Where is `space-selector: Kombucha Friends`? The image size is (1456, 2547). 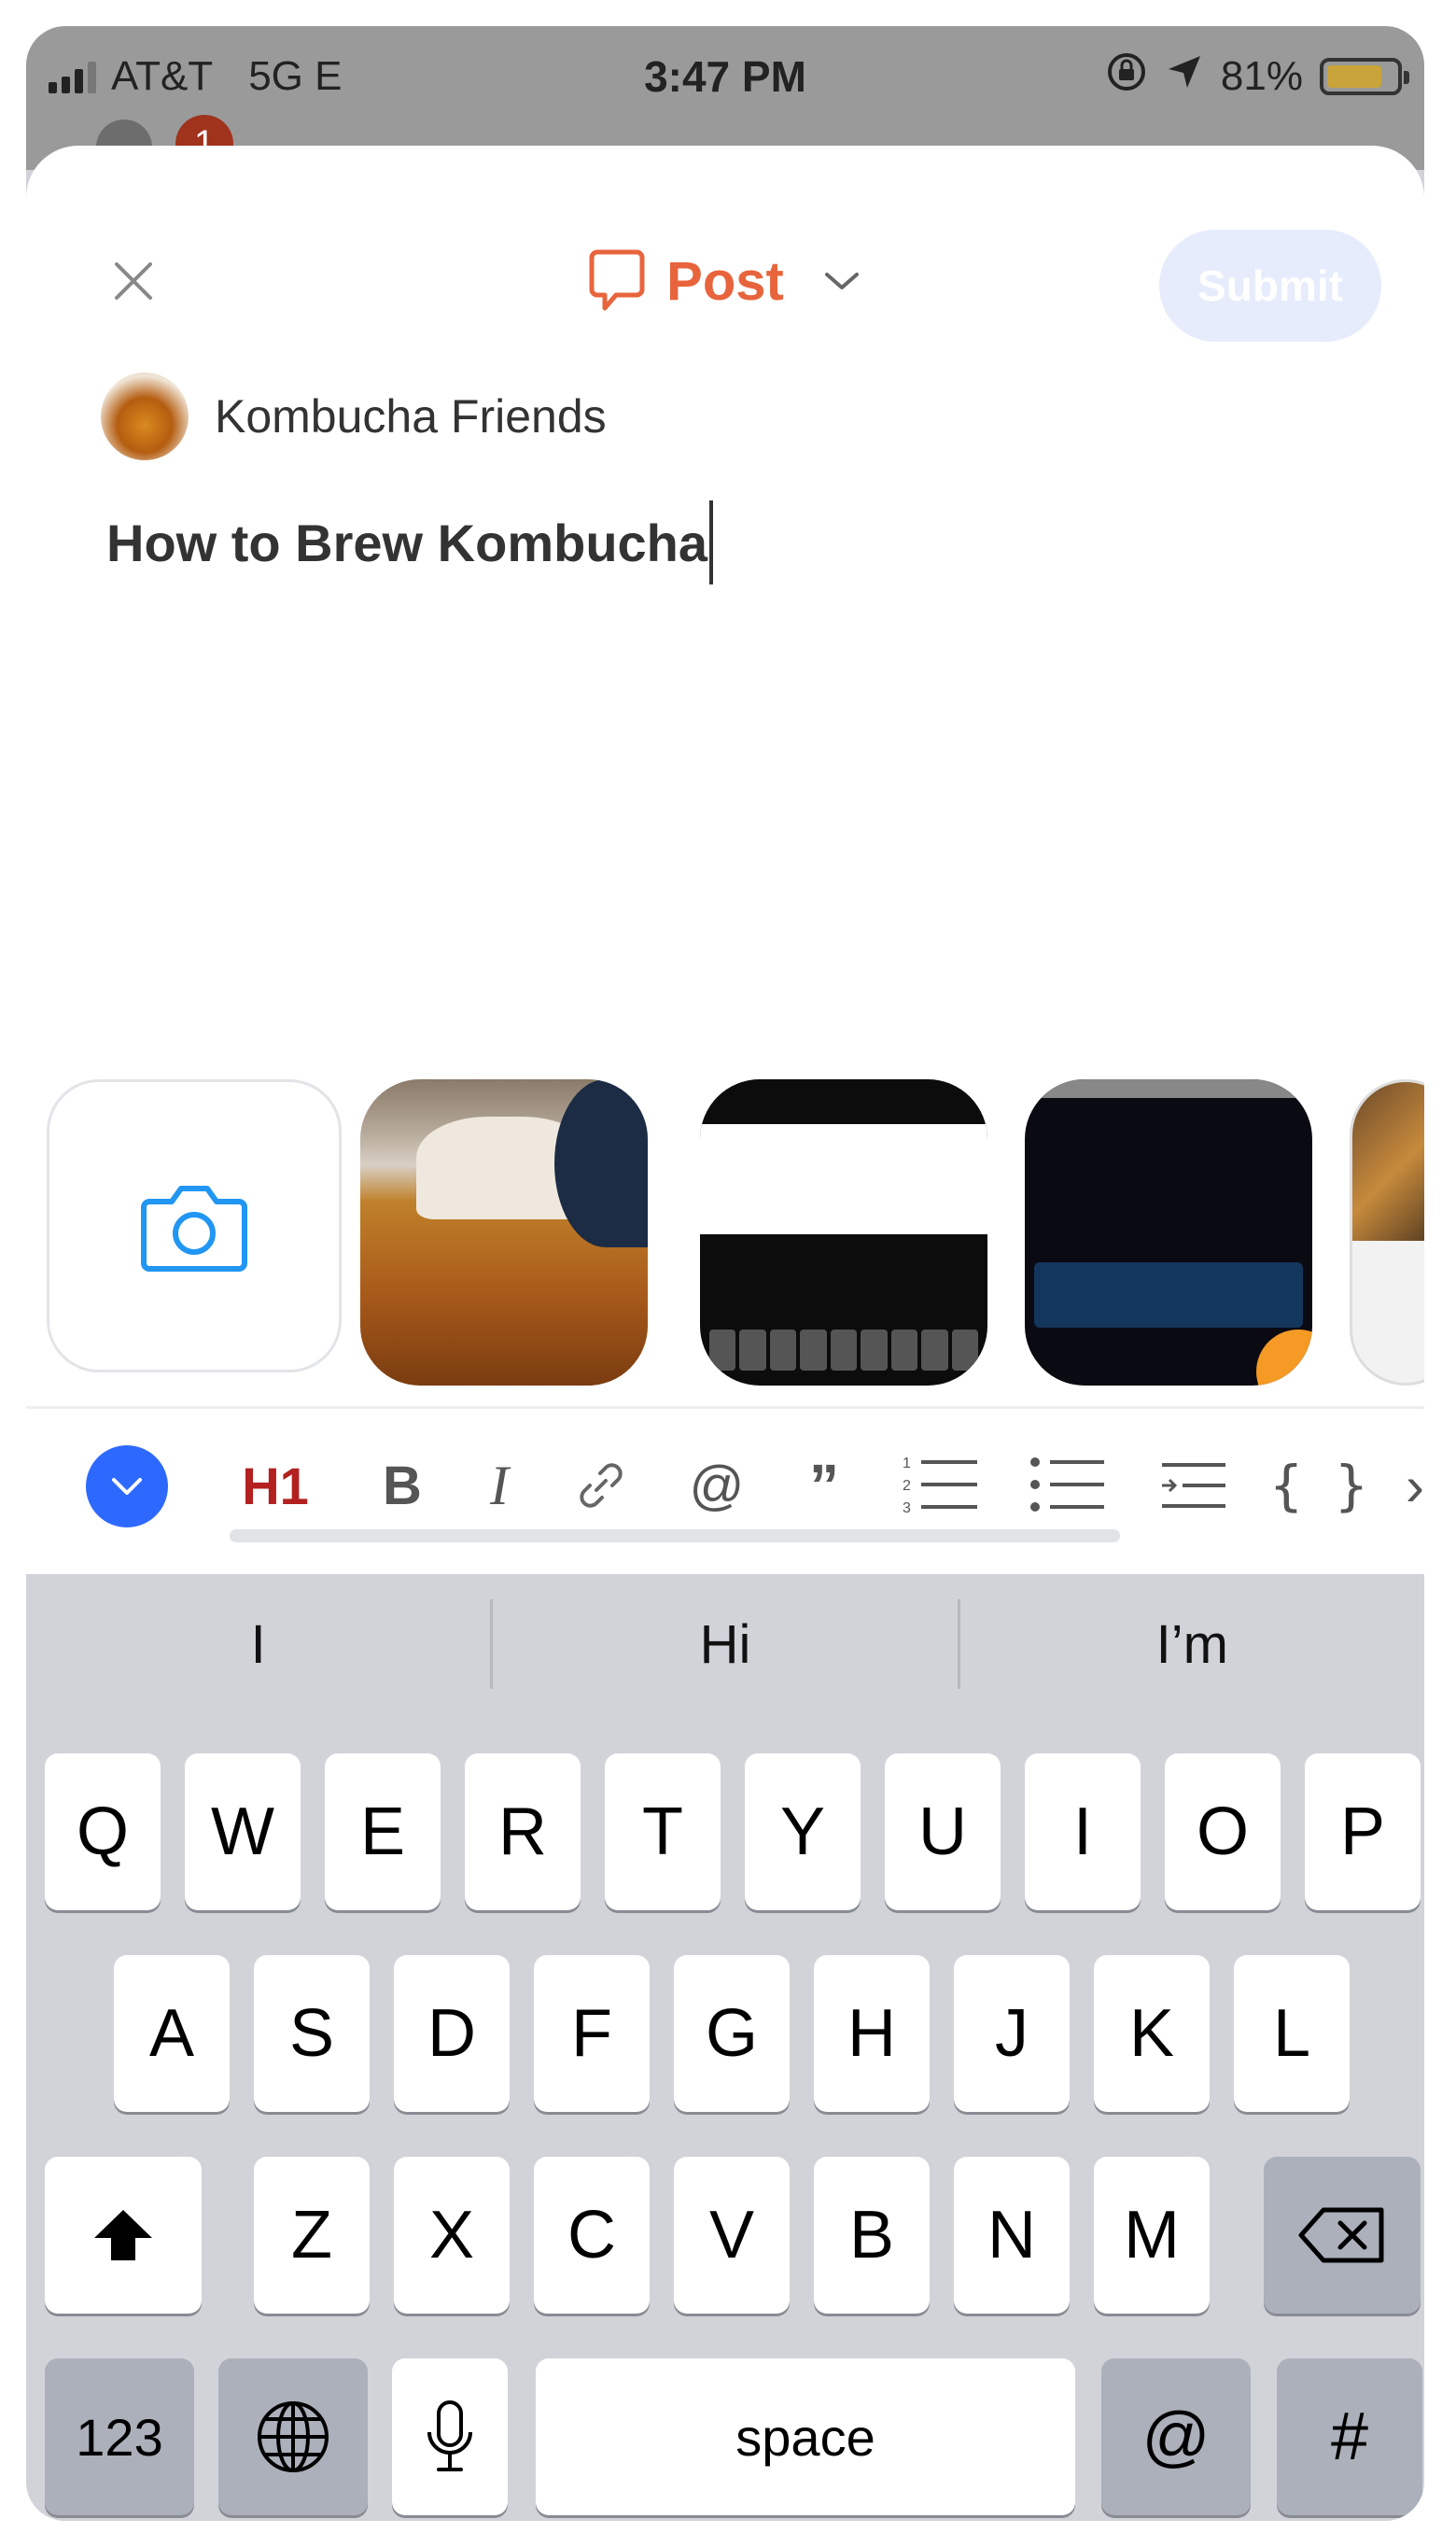 space-selector: Kombucha Friends is located at coordinates (354, 416).